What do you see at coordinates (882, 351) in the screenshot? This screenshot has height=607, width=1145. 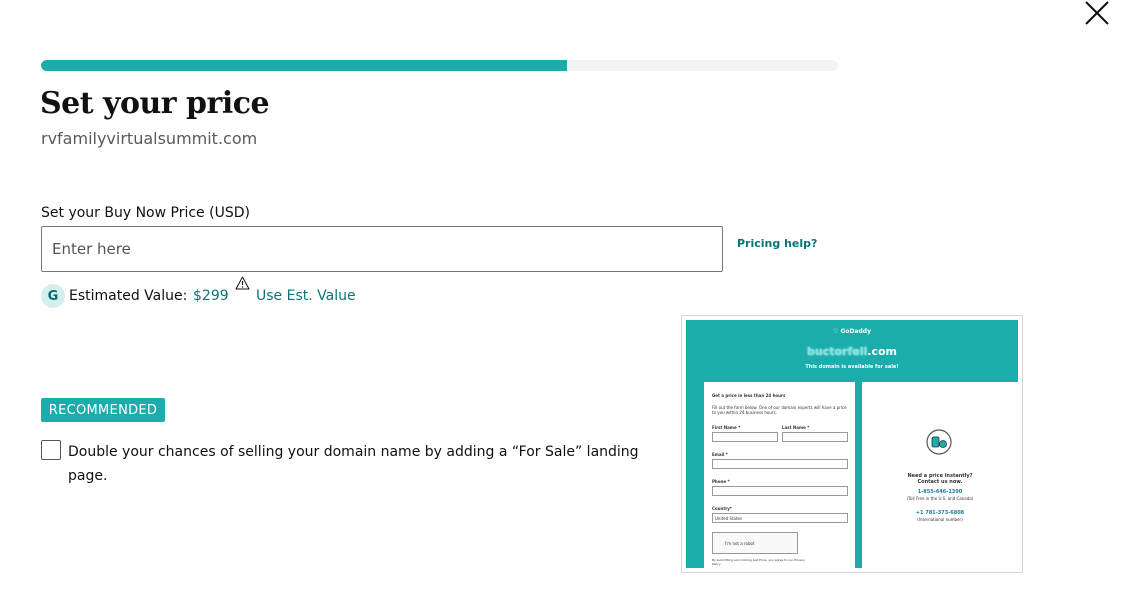 I see `preview-domain-suffix: .com` at bounding box center [882, 351].